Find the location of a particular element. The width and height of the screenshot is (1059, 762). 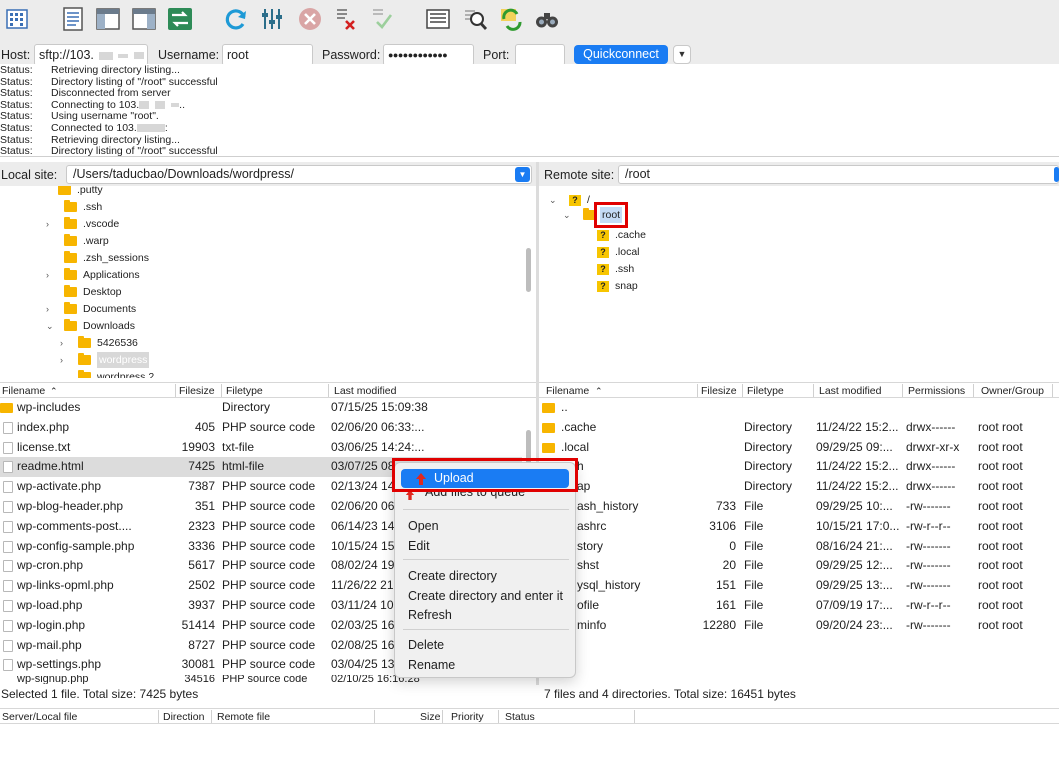

menu-item-create-directory-enter: Create directory and enter it is located at coordinates (485, 596).